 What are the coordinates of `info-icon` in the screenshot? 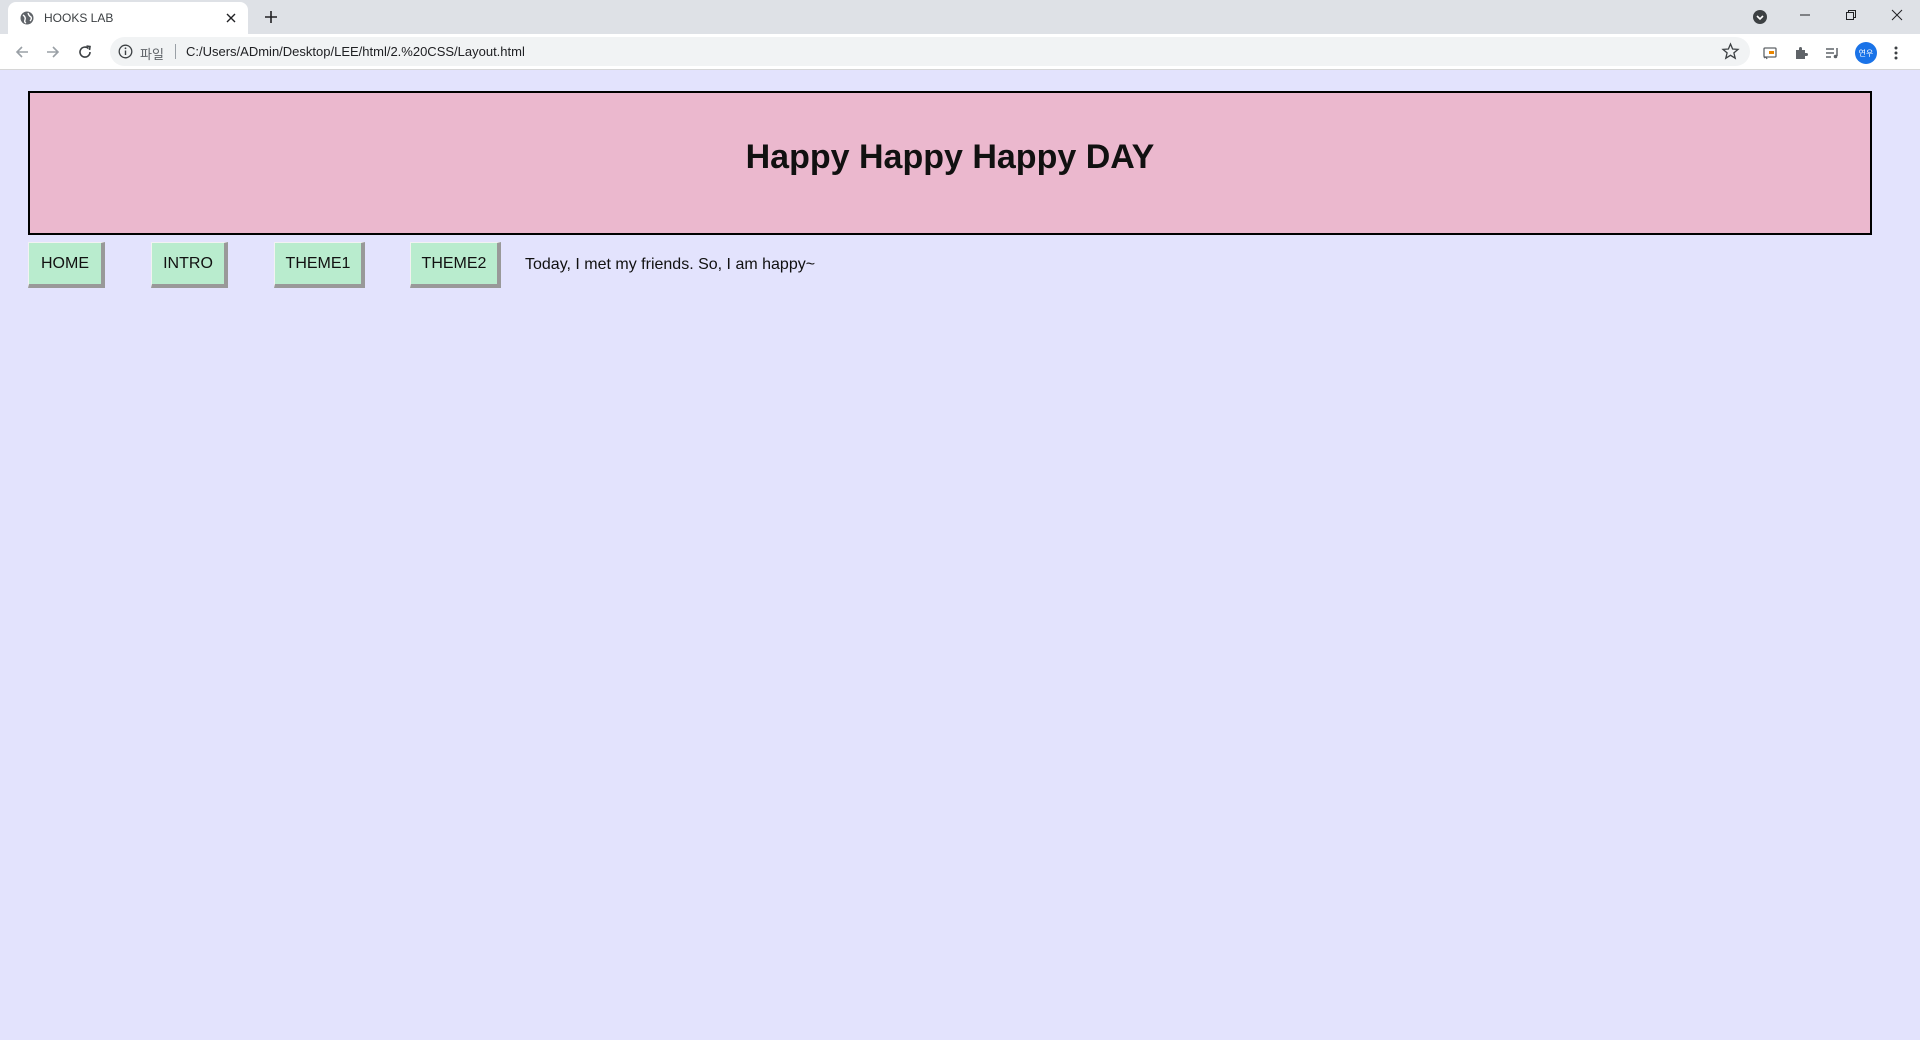 It's located at (125, 51).